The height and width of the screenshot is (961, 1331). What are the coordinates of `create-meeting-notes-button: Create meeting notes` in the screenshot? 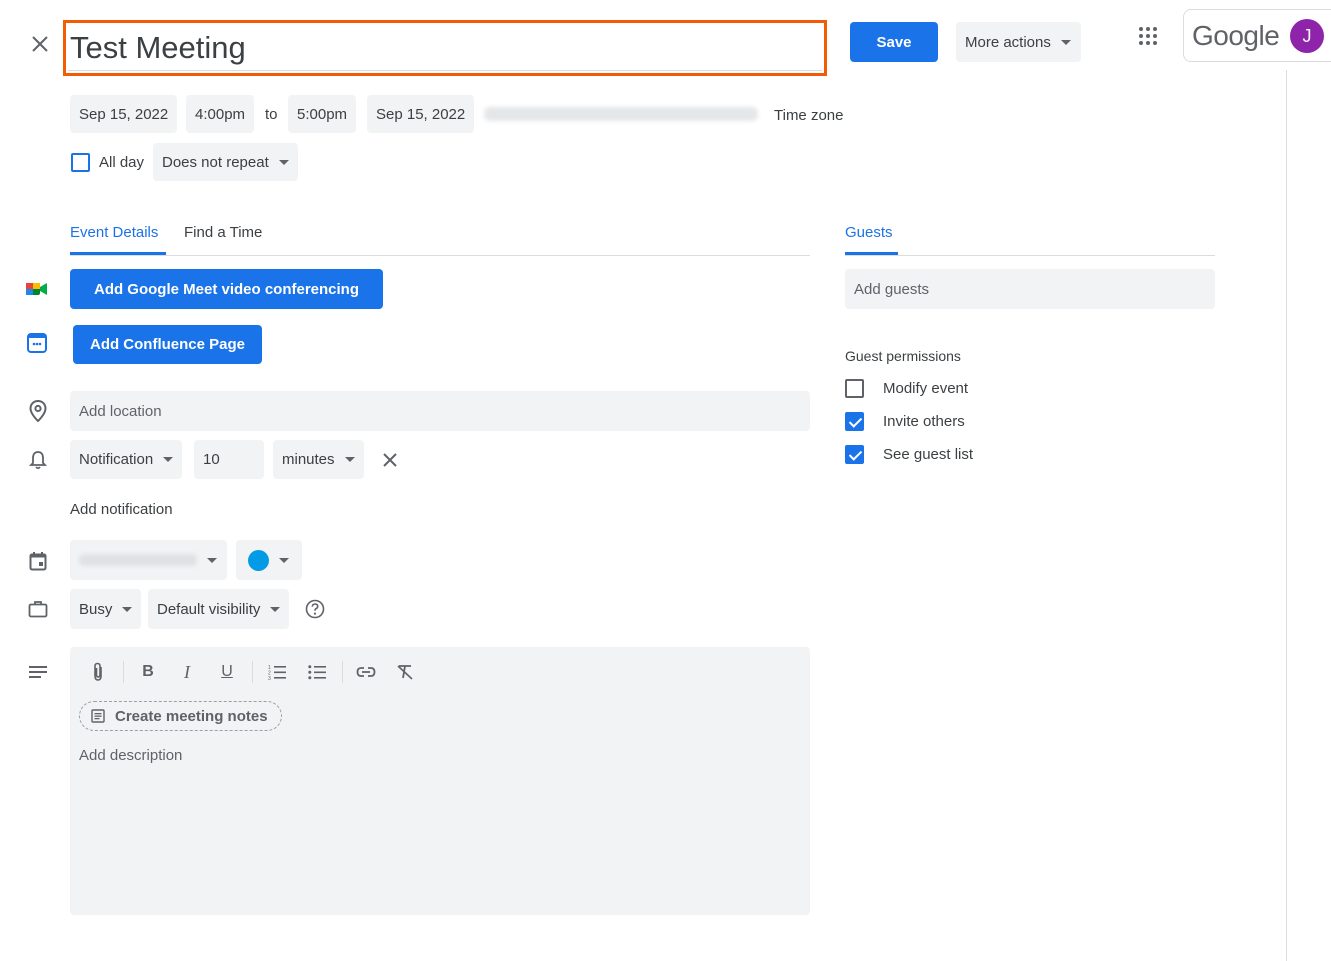 It's located at (180, 716).